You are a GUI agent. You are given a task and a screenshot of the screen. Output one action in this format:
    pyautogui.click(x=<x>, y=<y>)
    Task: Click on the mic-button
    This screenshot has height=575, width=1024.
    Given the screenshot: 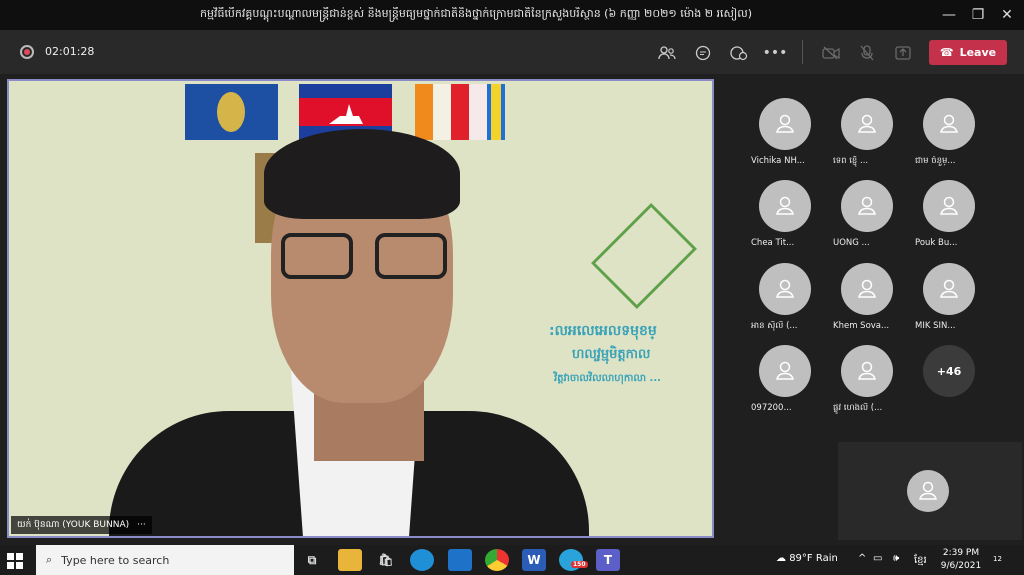 What is the action you would take?
    pyautogui.click(x=867, y=53)
    